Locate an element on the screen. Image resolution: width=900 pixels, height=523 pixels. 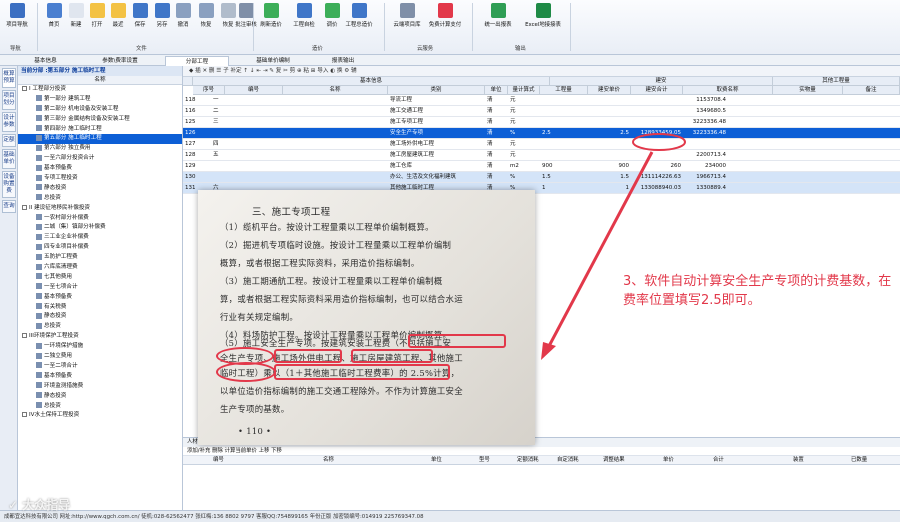
ribbon-button-0: 项目导航 is located at coordinates (17, 15).